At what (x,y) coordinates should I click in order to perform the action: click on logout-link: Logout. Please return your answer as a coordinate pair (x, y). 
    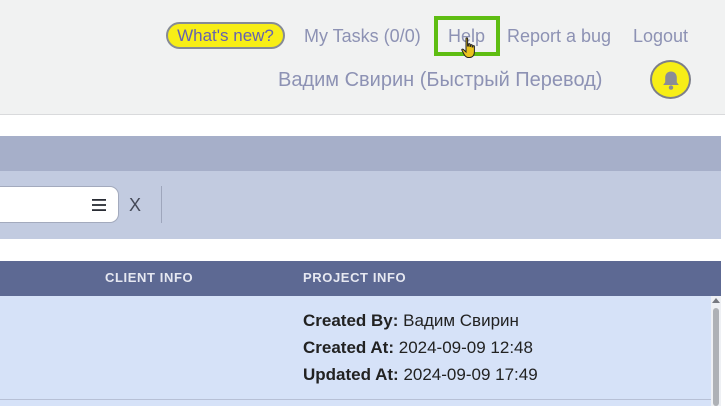
    Looking at the image, I should click on (660, 36).